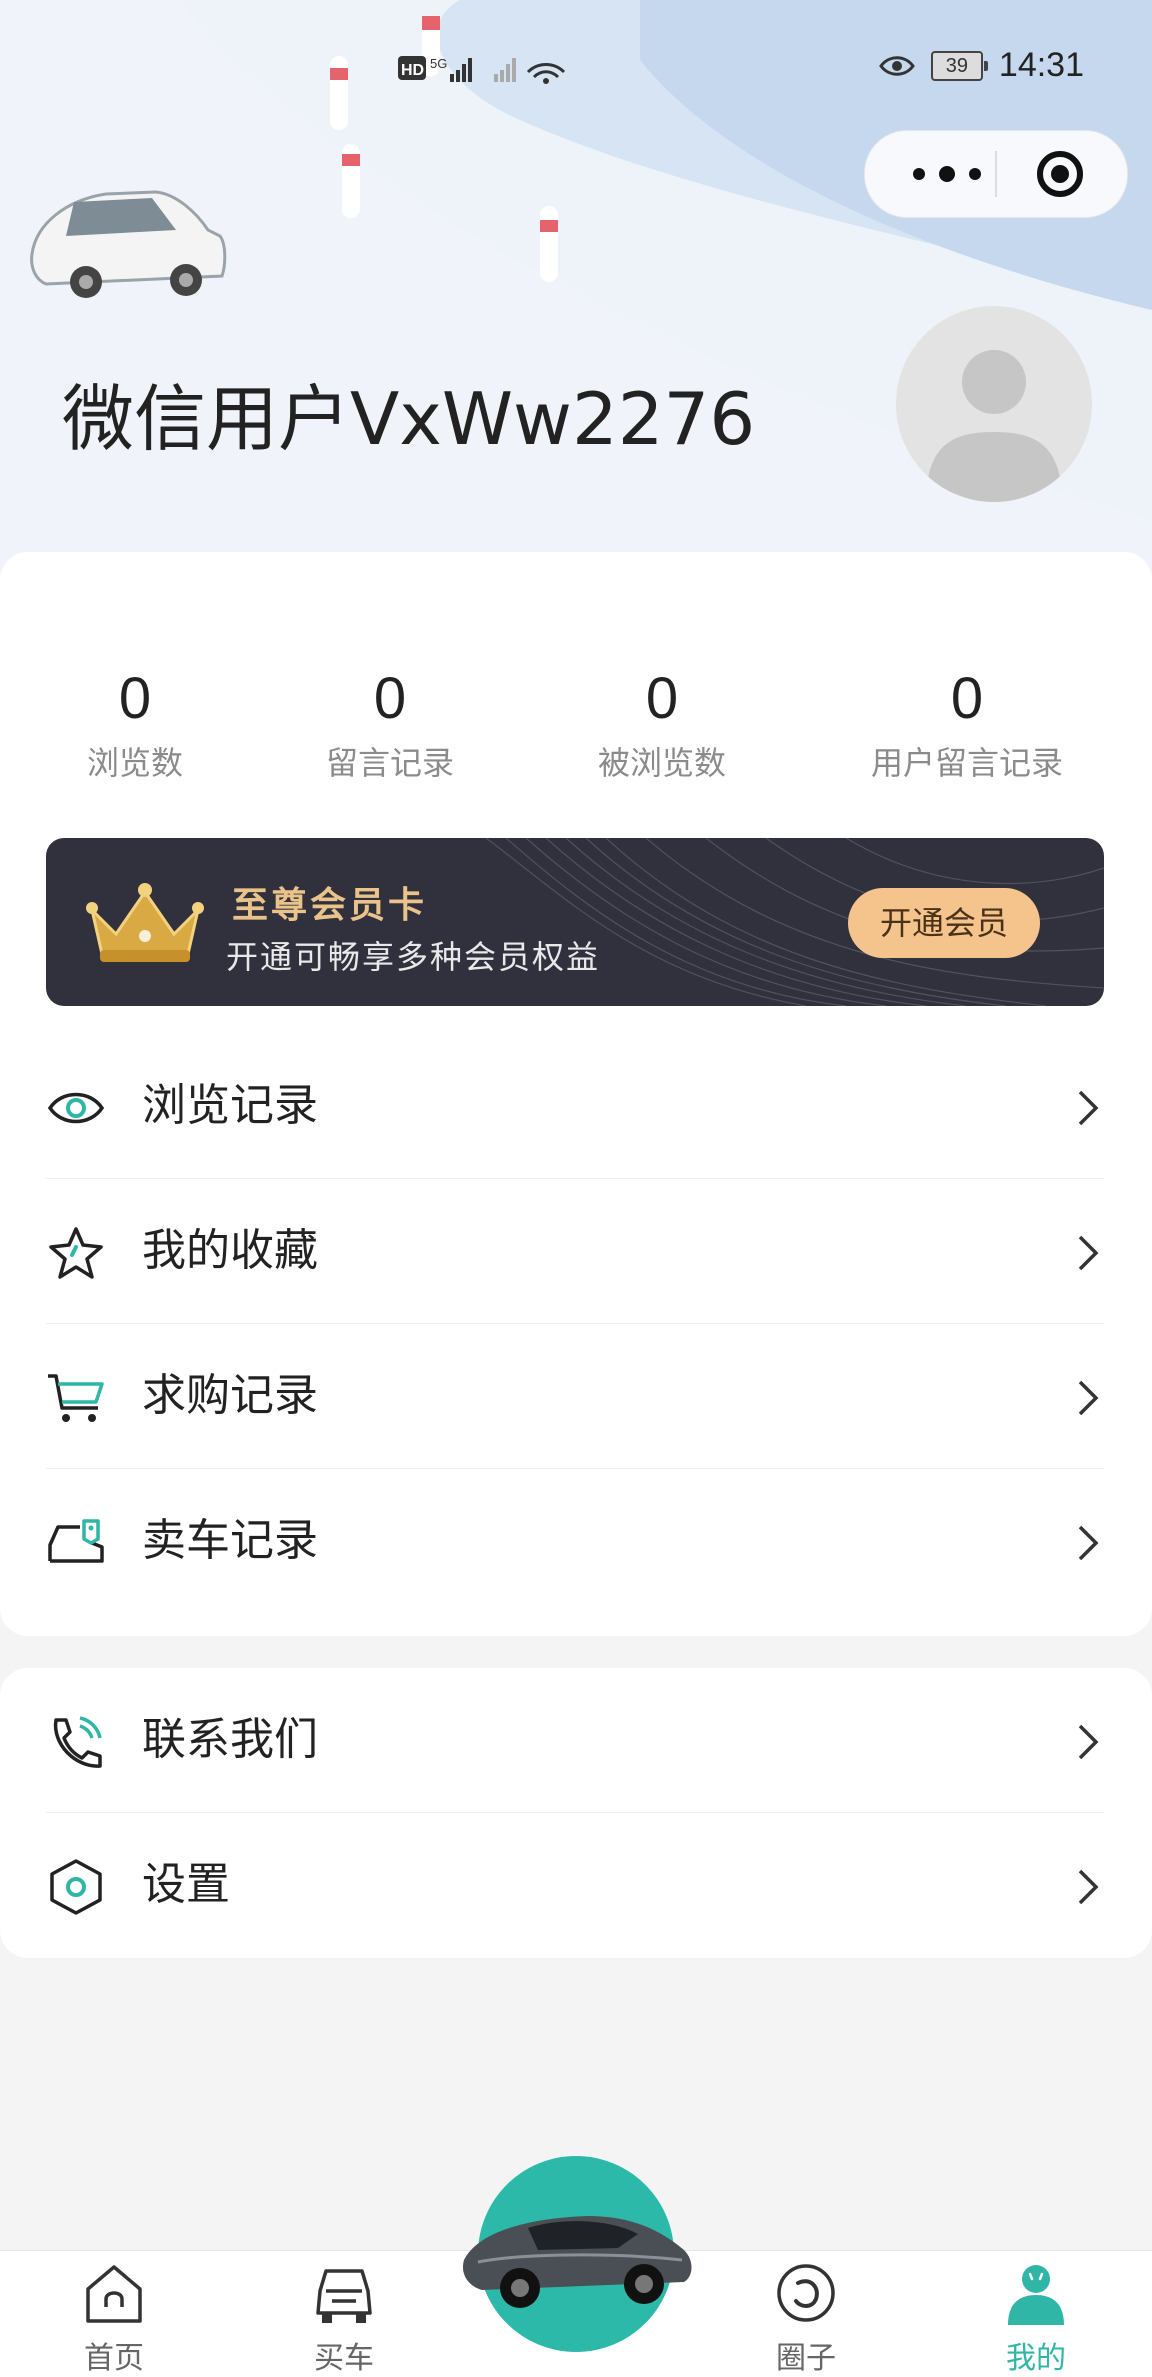  I want to click on menu-item-browse-history: 浏览记录, so click(575, 1106).